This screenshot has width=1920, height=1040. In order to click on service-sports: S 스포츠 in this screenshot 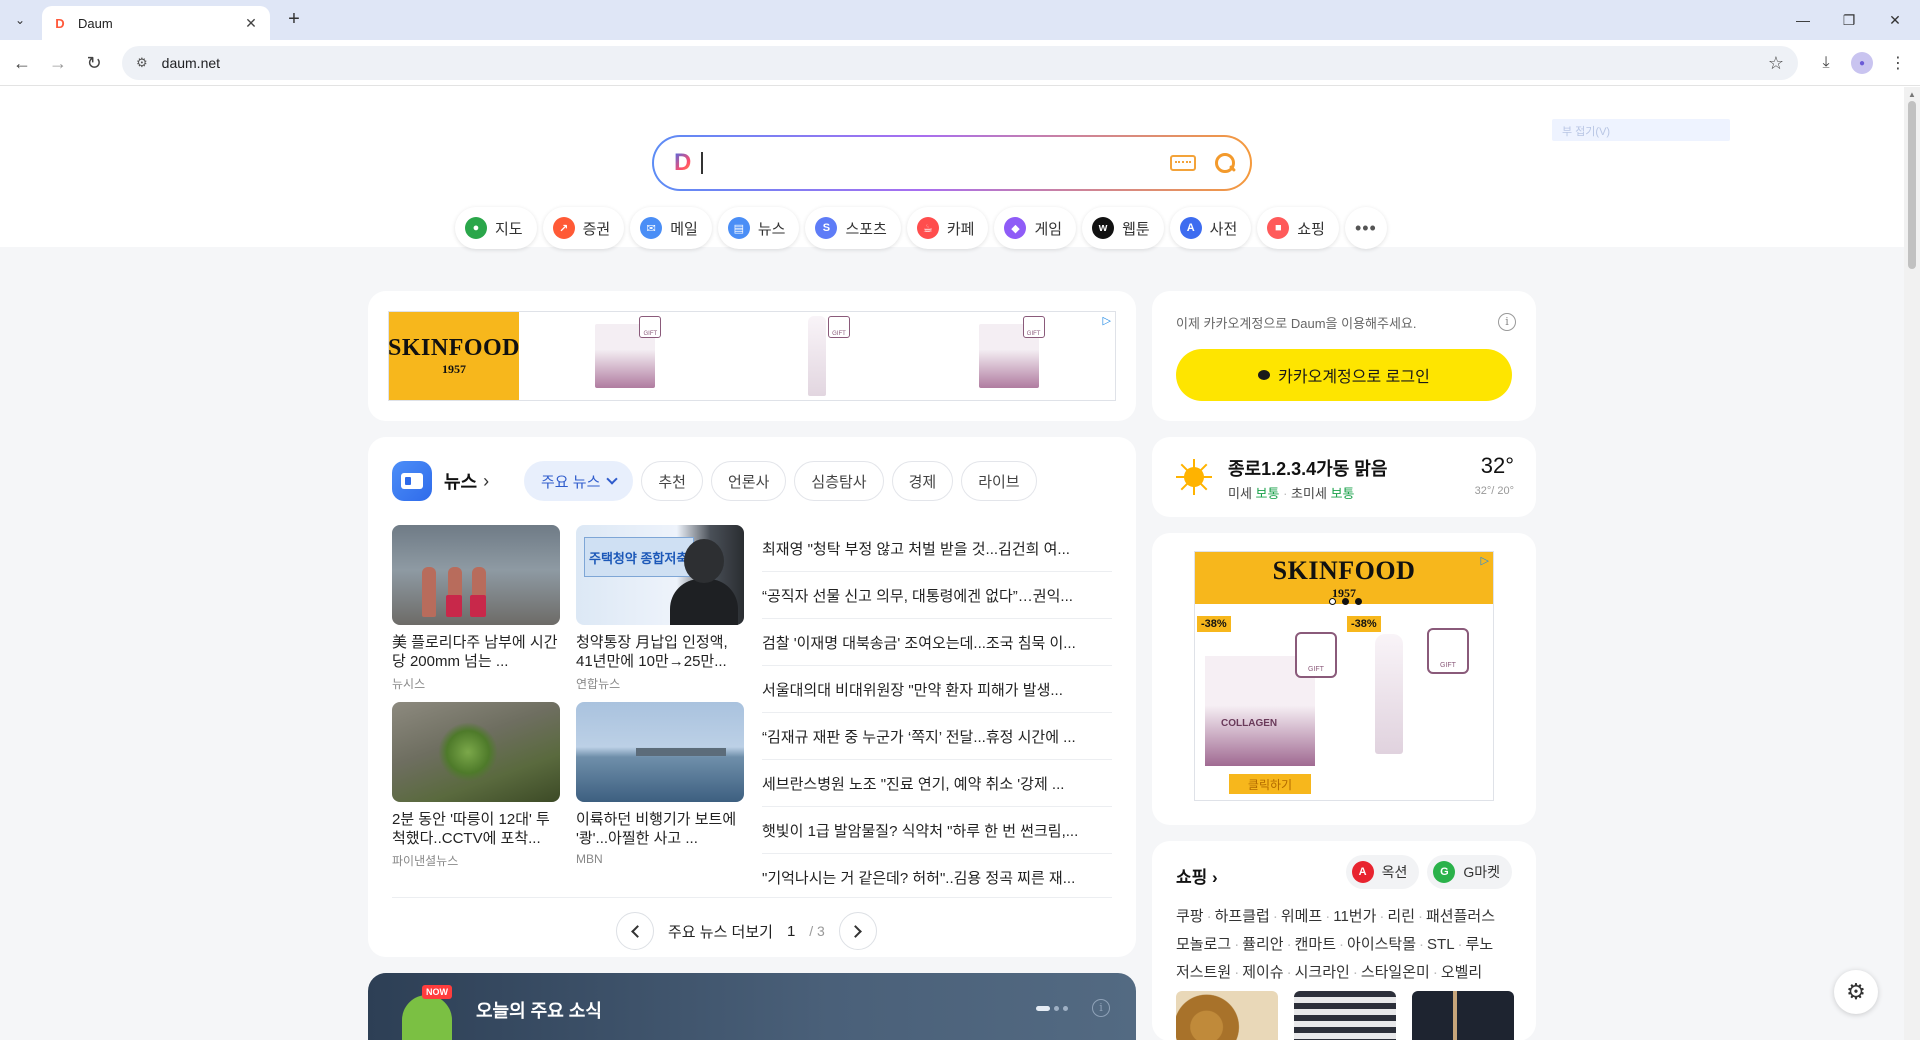, I will do `click(853, 228)`.